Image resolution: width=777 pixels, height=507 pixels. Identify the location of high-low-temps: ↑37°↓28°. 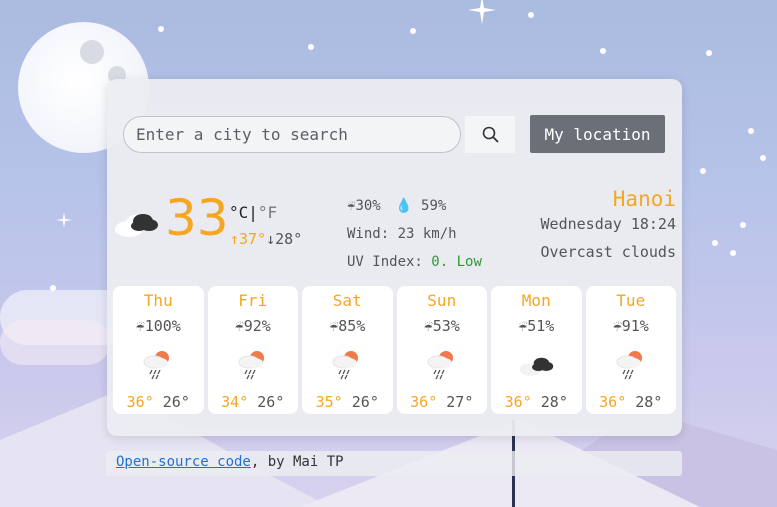
(266, 239).